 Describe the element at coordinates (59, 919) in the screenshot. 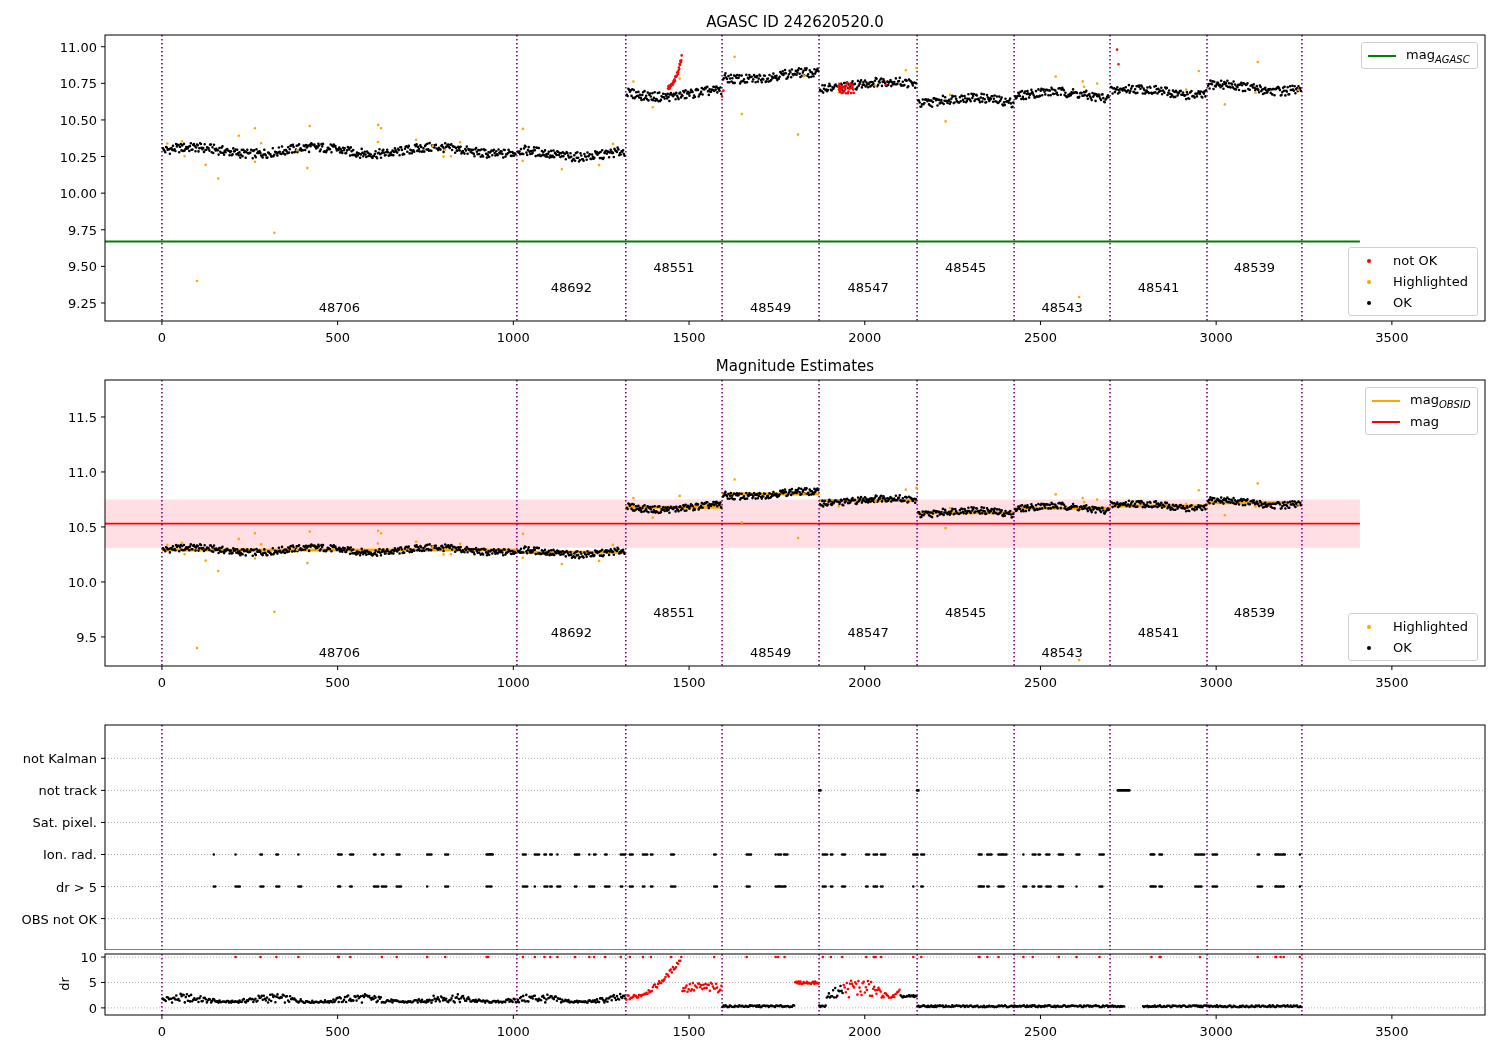

I see `tick-label: OBS not OK` at that location.